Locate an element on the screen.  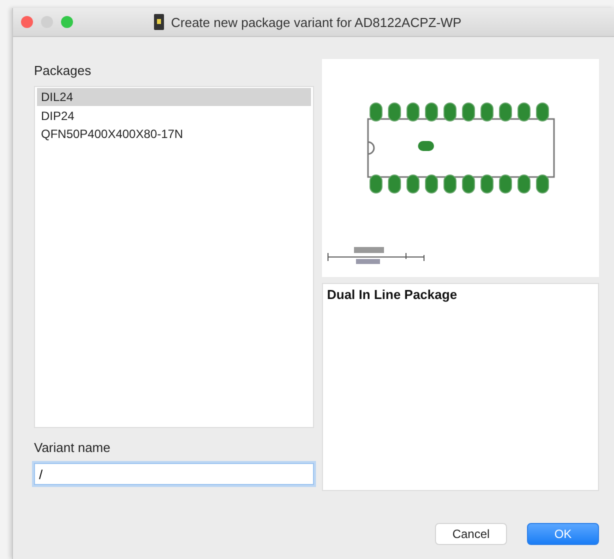
package-item: DIP24 is located at coordinates (174, 116).